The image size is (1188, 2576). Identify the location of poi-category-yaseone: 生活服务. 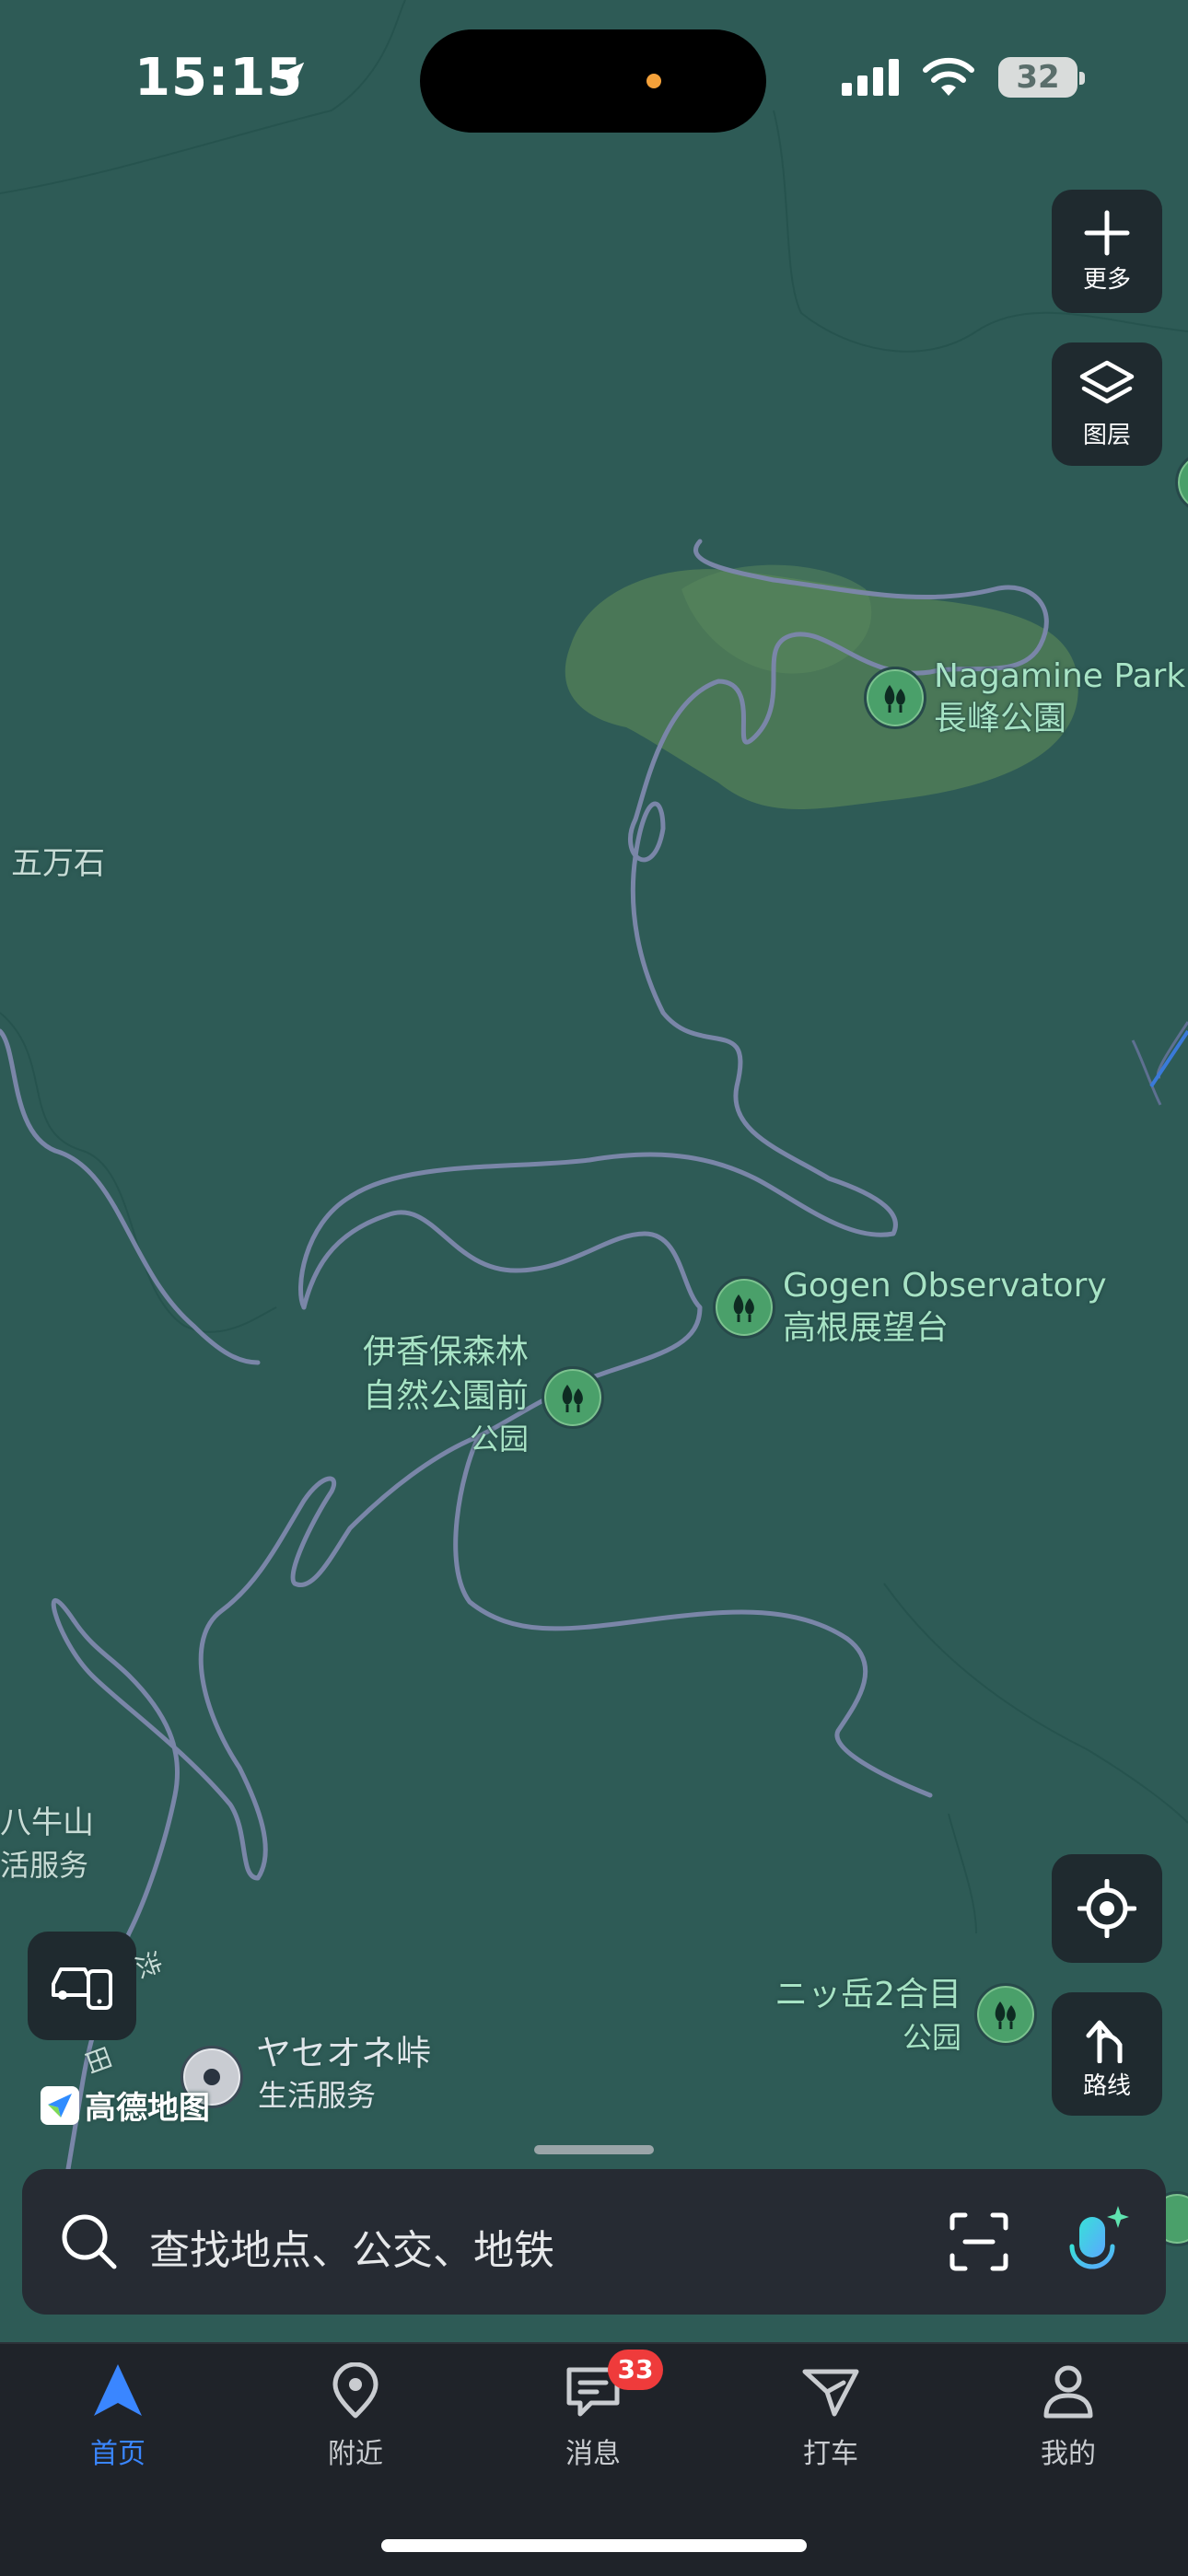
(317, 2095).